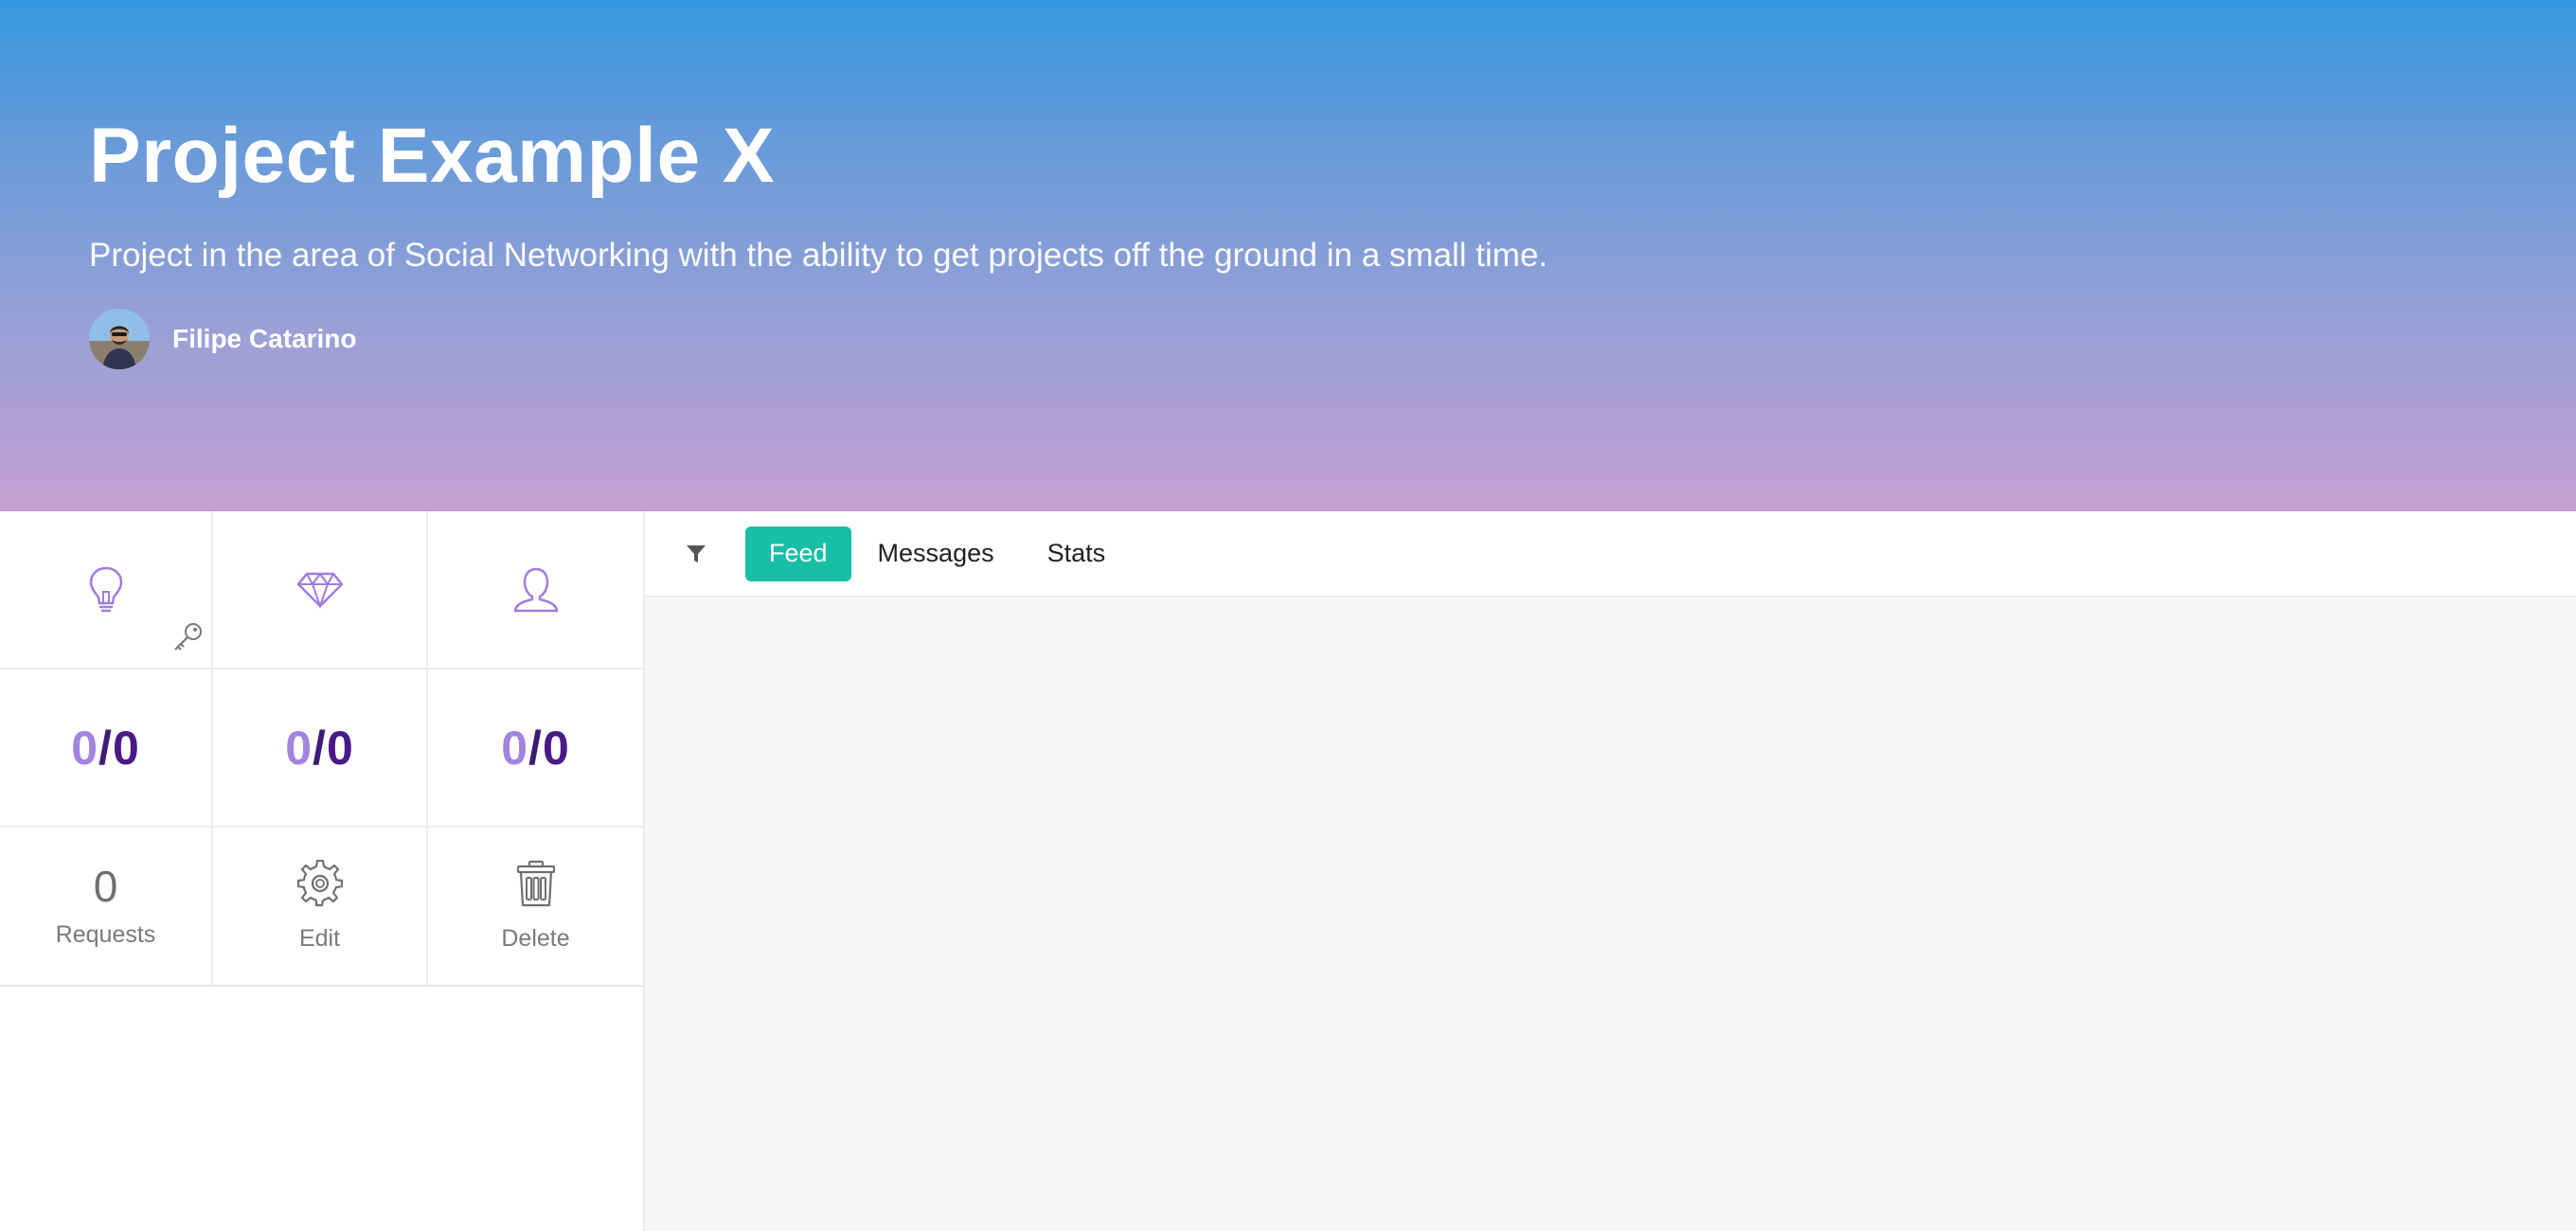 The image size is (2576, 1231). I want to click on edit-label: Edit, so click(319, 938).